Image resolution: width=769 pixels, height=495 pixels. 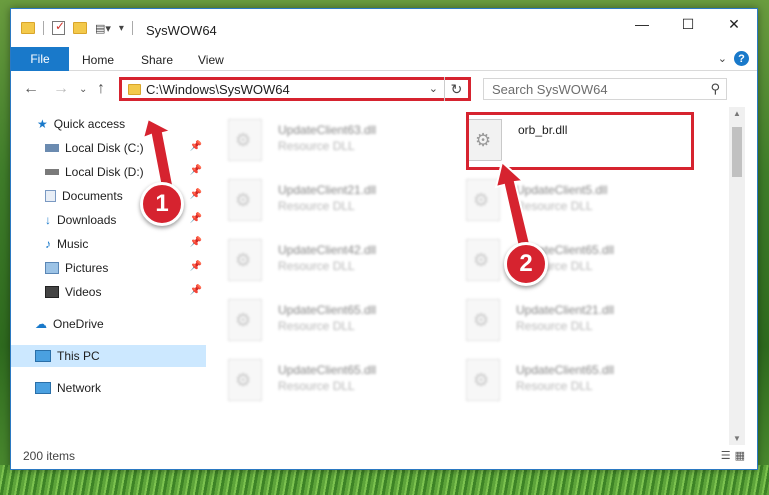 I want to click on step-1-badge: 1, so click(x=162, y=204).